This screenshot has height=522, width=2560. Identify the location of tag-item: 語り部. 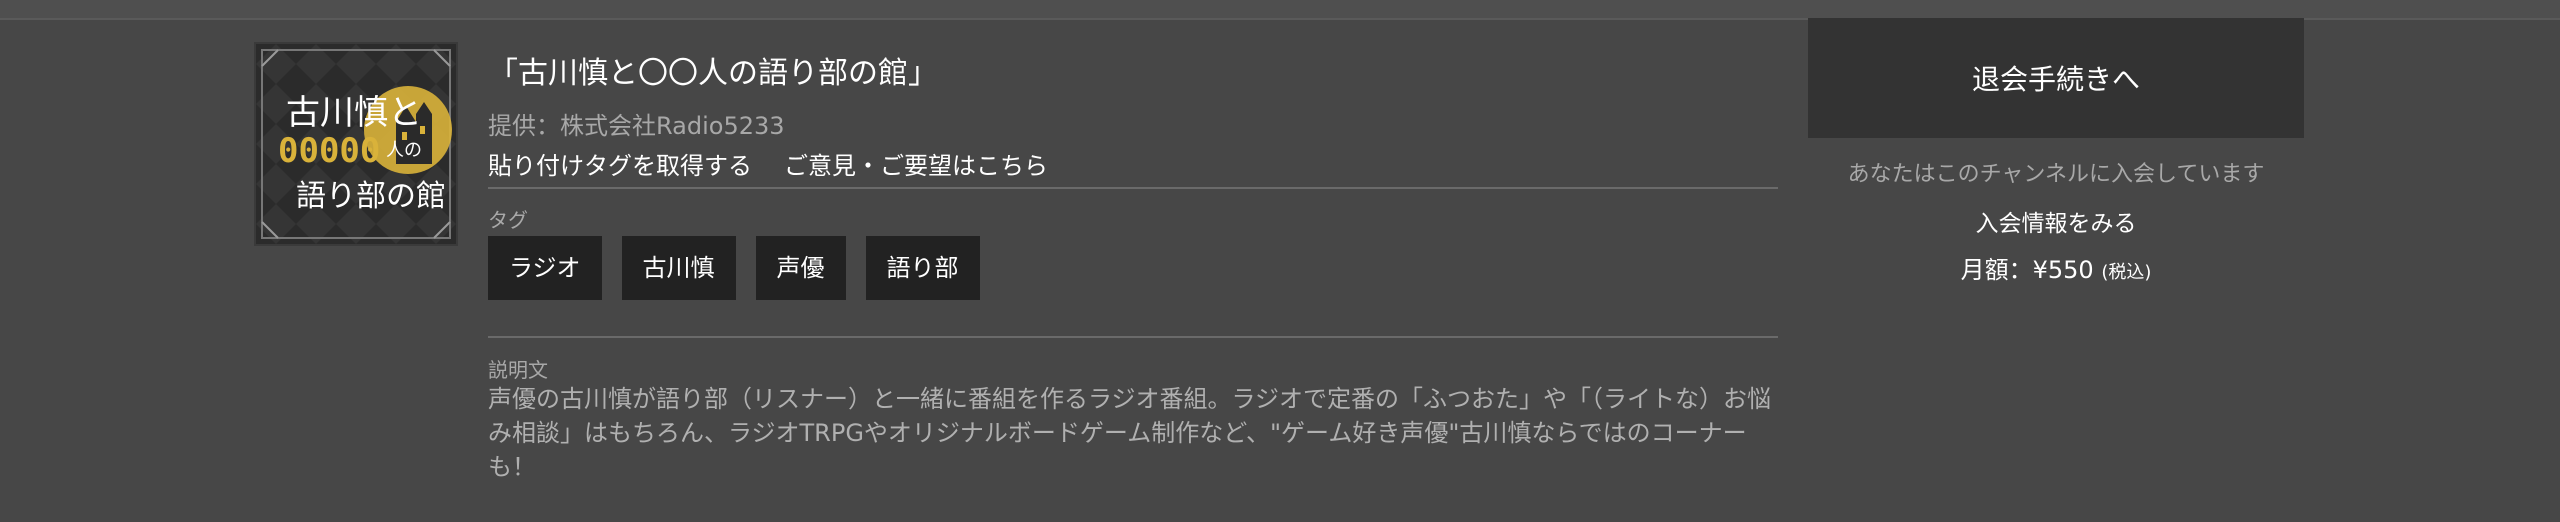
(922, 268).